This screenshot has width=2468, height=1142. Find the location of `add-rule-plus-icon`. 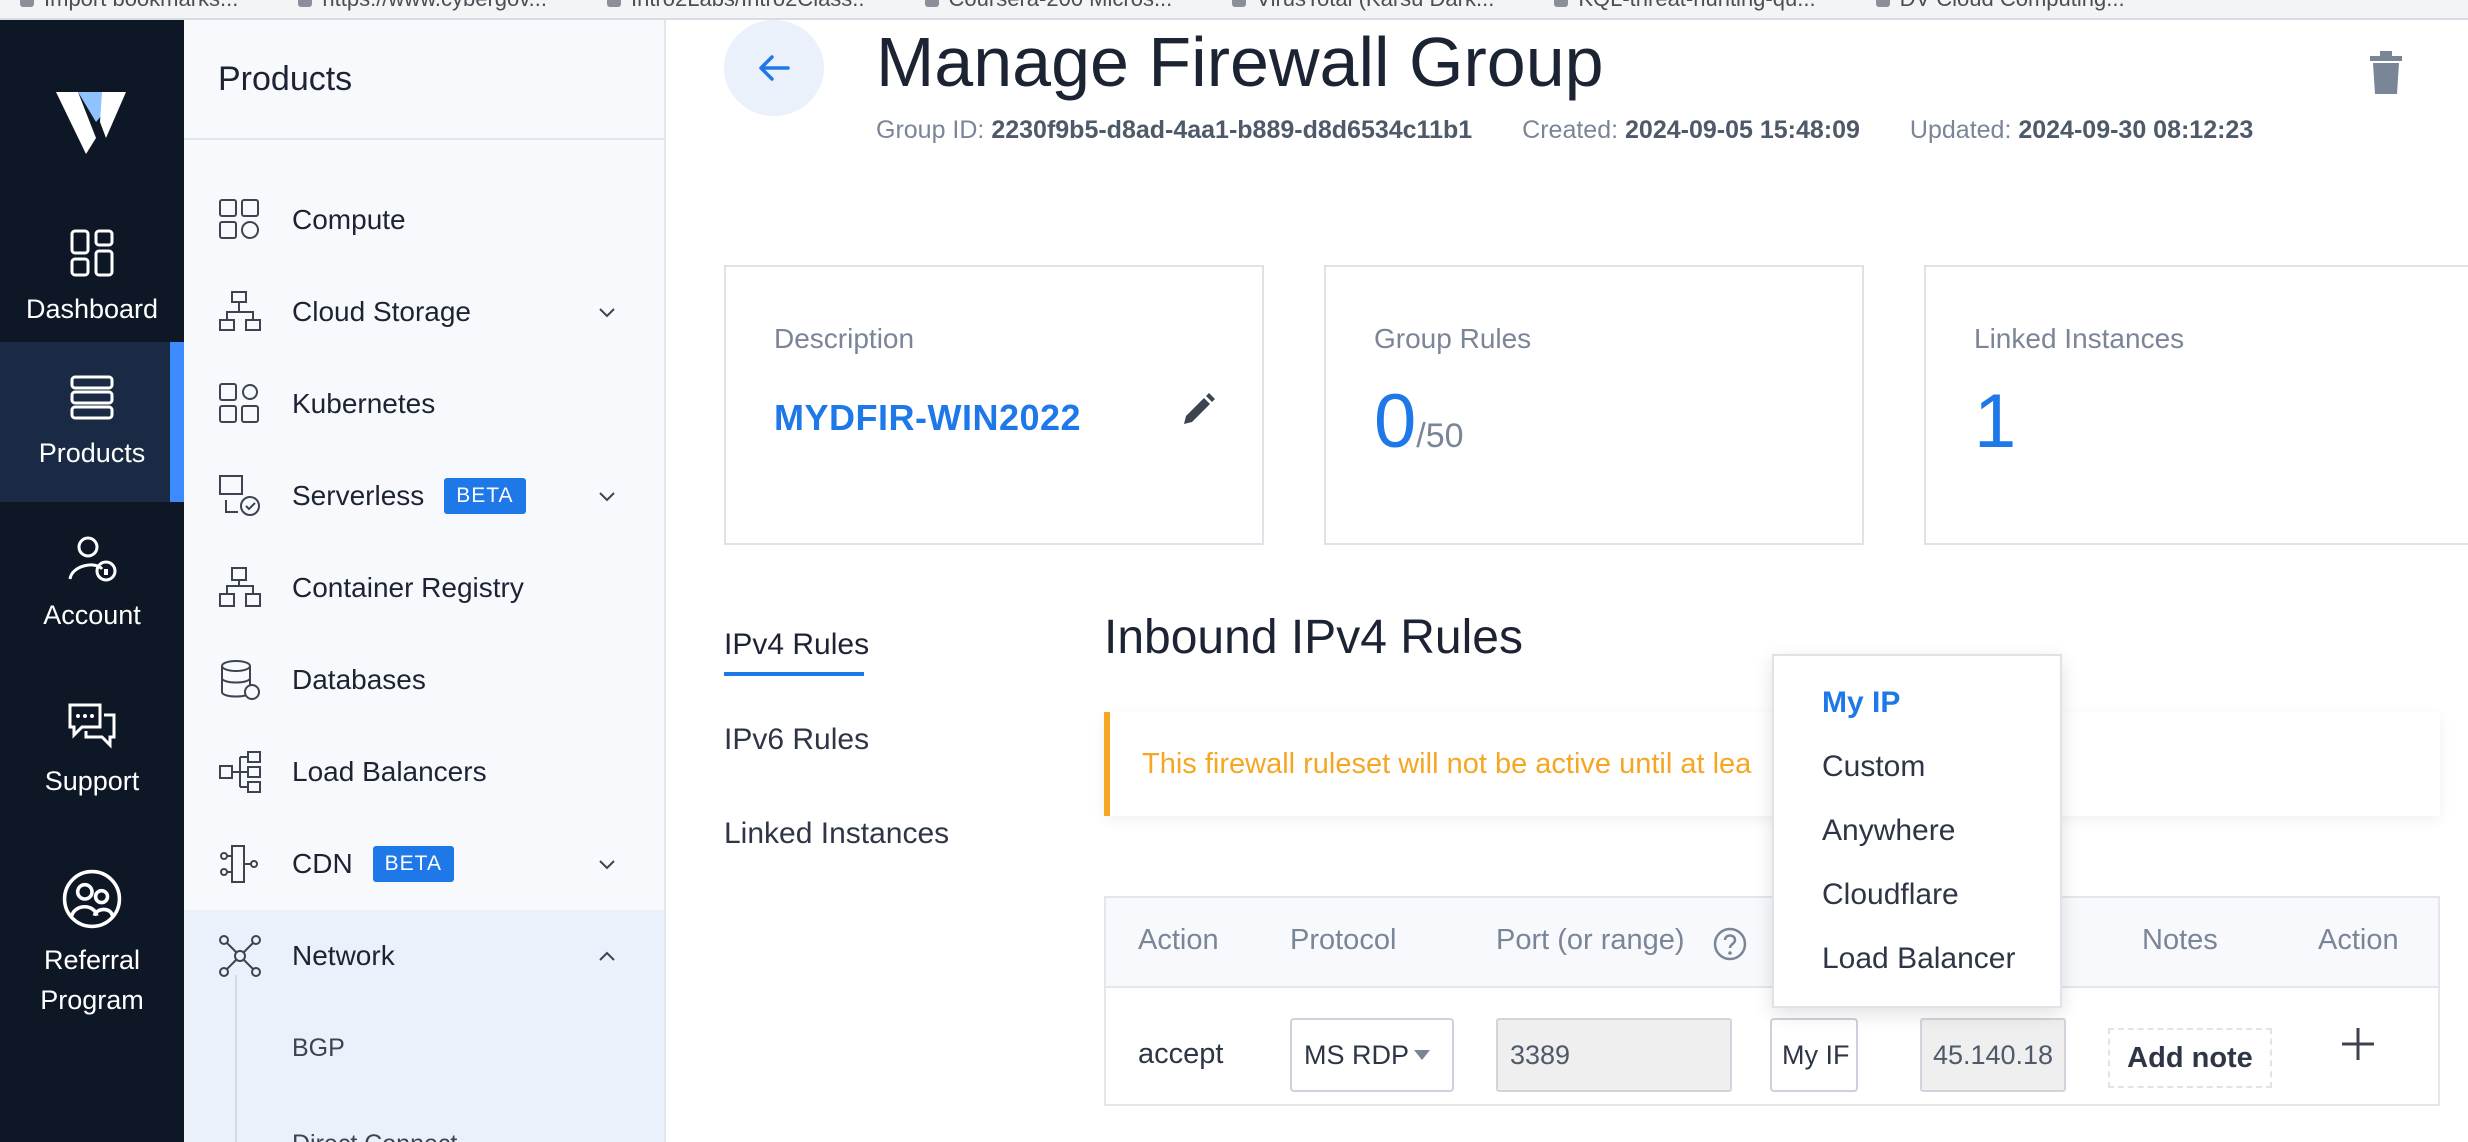

add-rule-plus-icon is located at coordinates (2358, 1044).